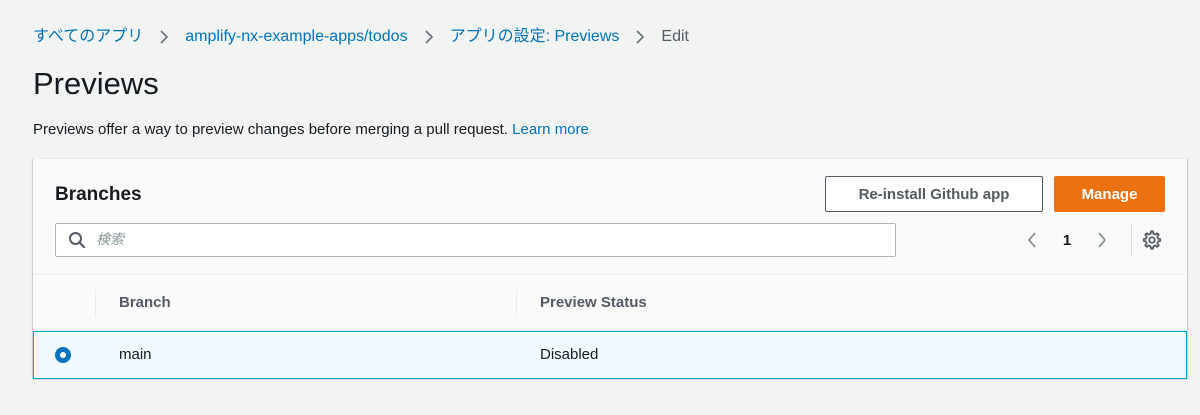 This screenshot has width=1200, height=415. I want to click on search-input, so click(486, 240).